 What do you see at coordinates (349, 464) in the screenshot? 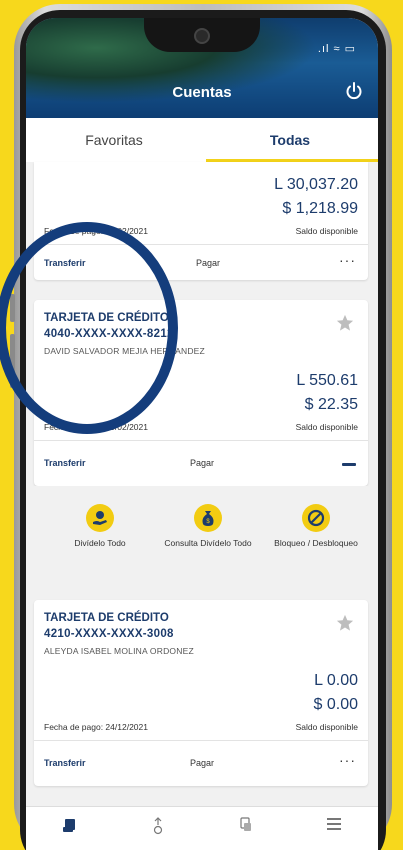
I see `collapse-icon` at bounding box center [349, 464].